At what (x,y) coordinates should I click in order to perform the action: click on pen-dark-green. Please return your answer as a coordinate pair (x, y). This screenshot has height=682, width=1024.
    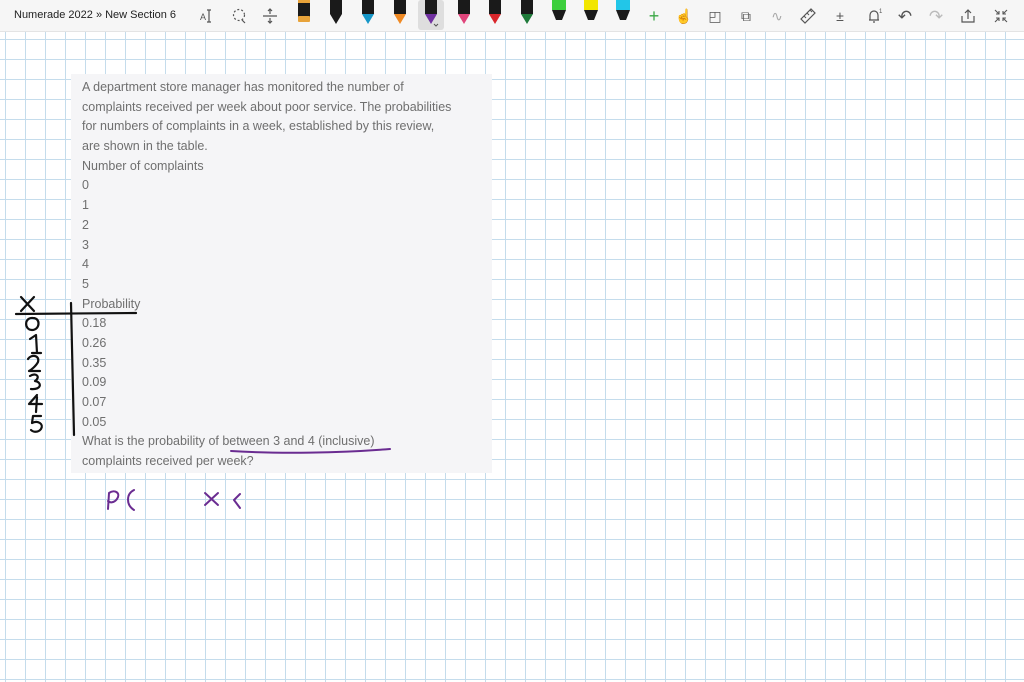
    Looking at the image, I should click on (527, 15).